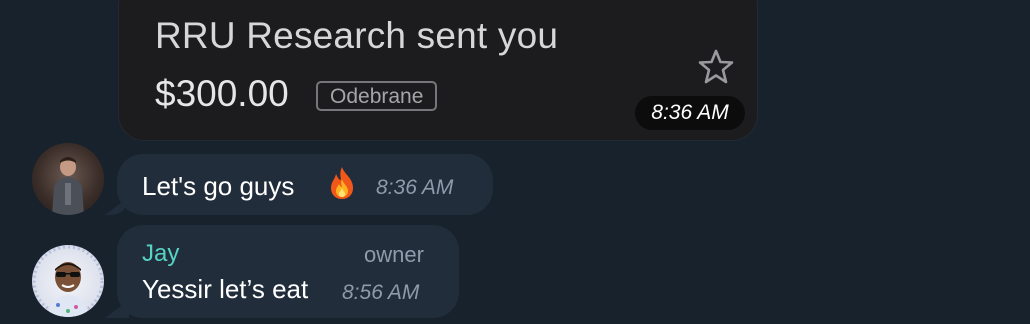 The width and height of the screenshot is (1030, 324). Describe the element at coordinates (288, 271) in the screenshot. I see `message-bubble: Jay owner Yessir let’s eat 8:56 AM` at that location.